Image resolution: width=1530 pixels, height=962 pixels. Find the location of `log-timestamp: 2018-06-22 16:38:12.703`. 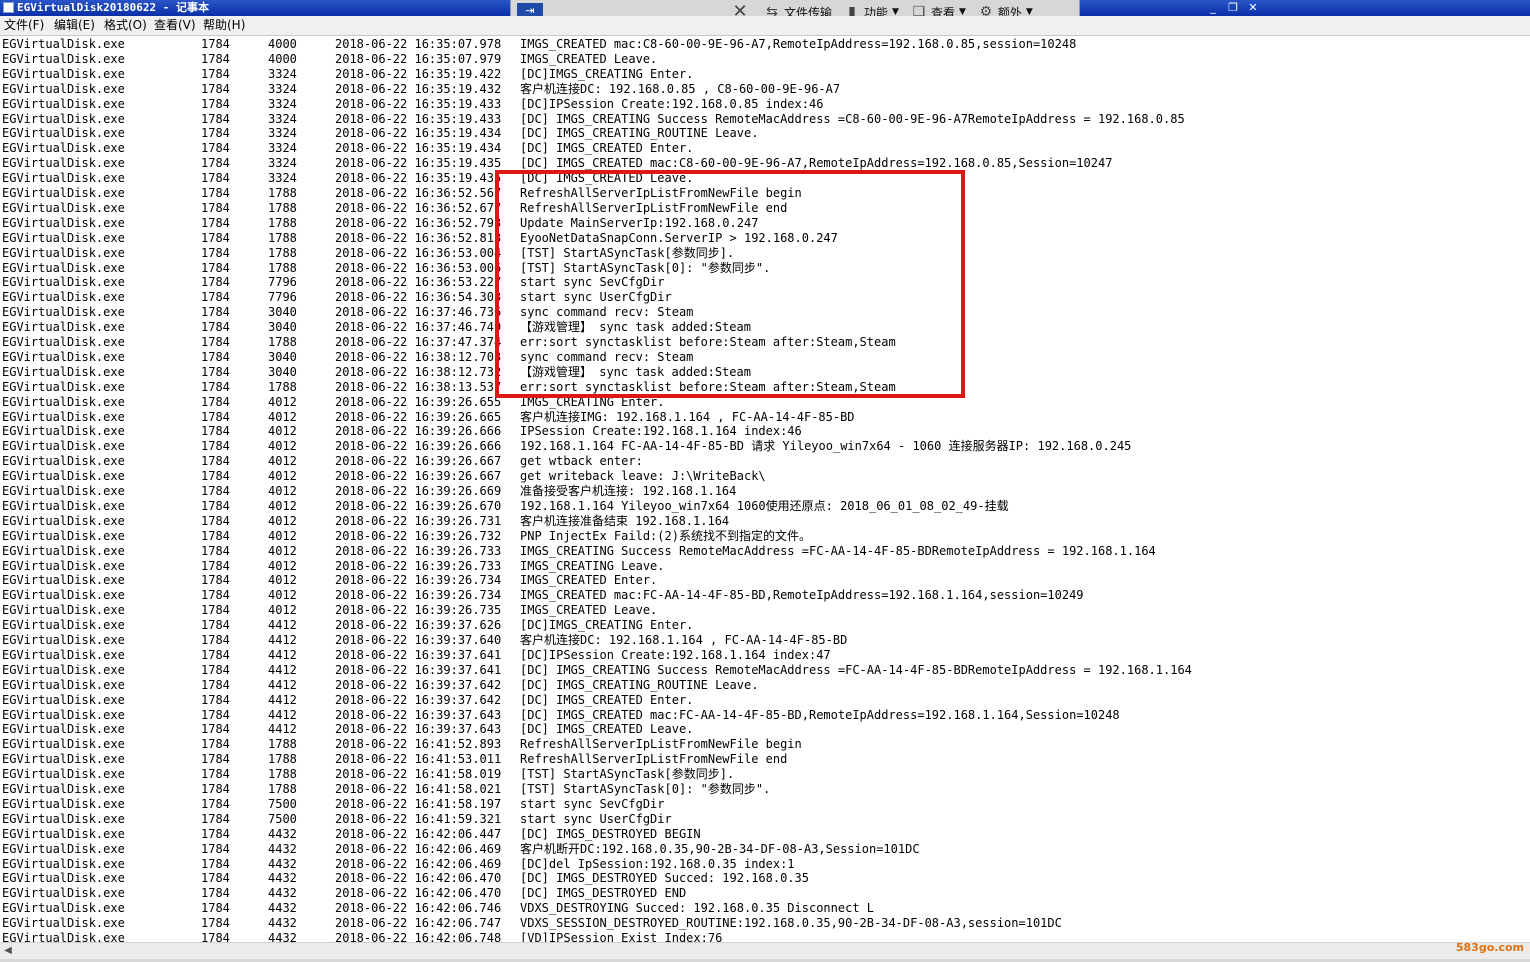

log-timestamp: 2018-06-22 16:38:12.703 is located at coordinates (418, 356).